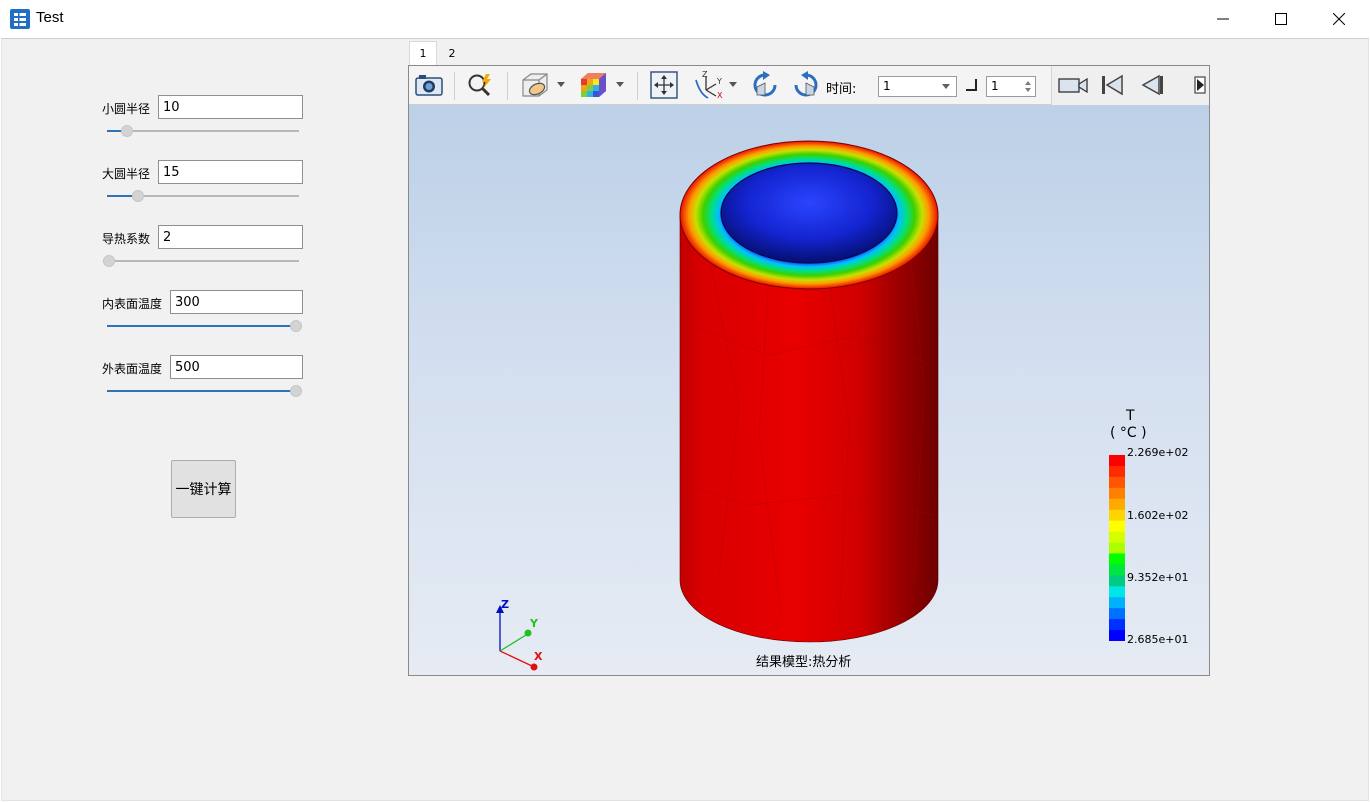  I want to click on large-radius-input, so click(230, 172).